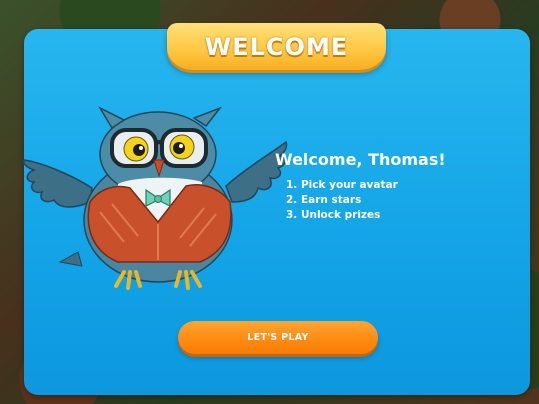 This screenshot has height=404, width=539. What do you see at coordinates (360, 159) in the screenshot?
I see `welcome-heading: Welcome, Thomas!` at bounding box center [360, 159].